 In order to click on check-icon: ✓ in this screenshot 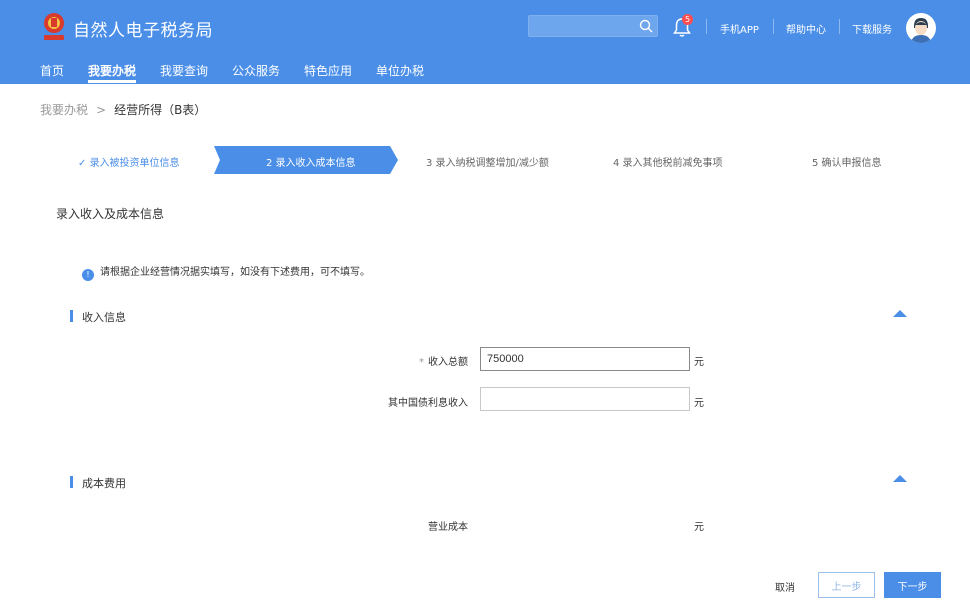, I will do `click(84, 163)`.